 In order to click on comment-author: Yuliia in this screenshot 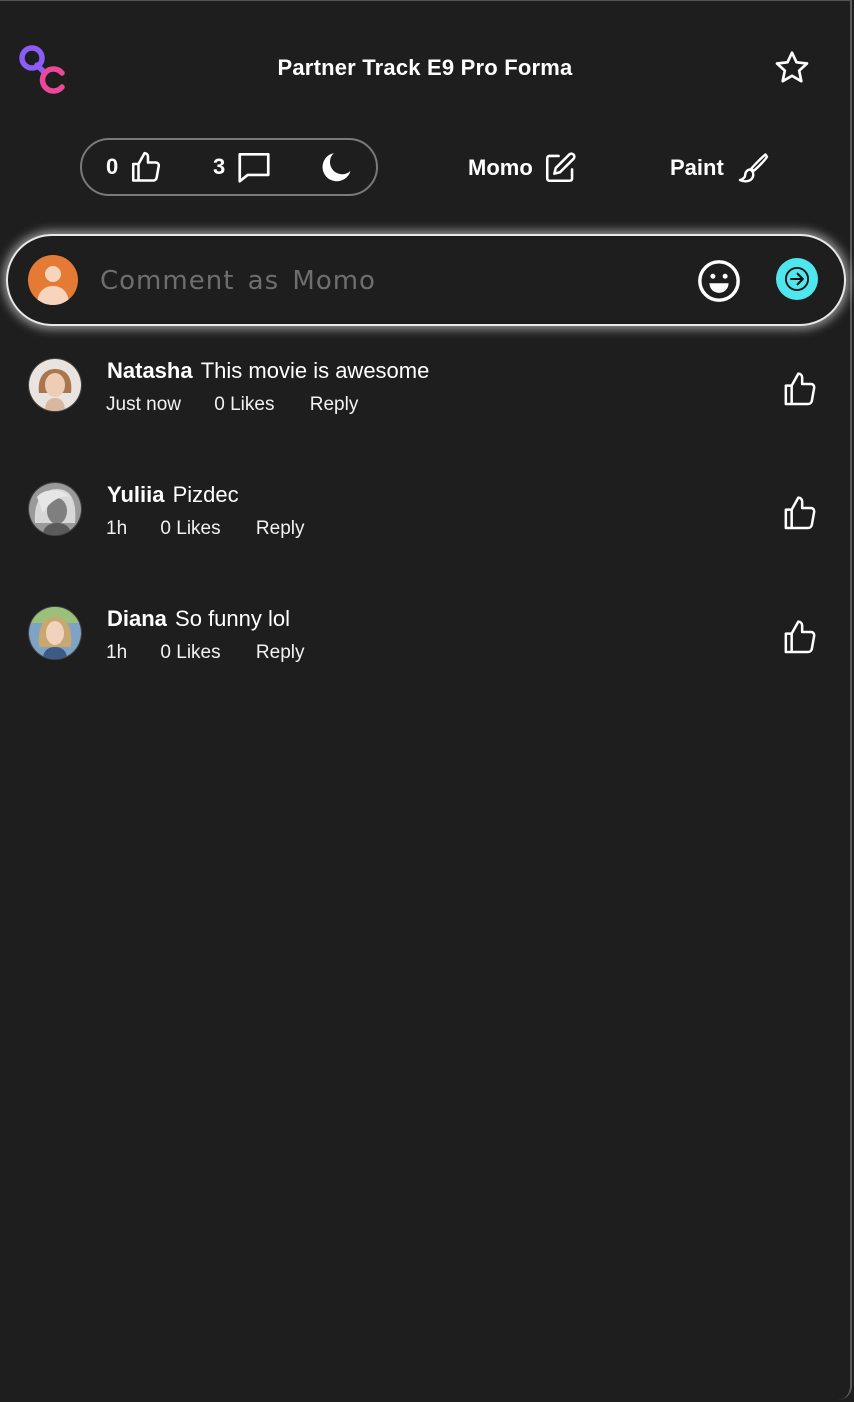, I will do `click(135, 494)`.